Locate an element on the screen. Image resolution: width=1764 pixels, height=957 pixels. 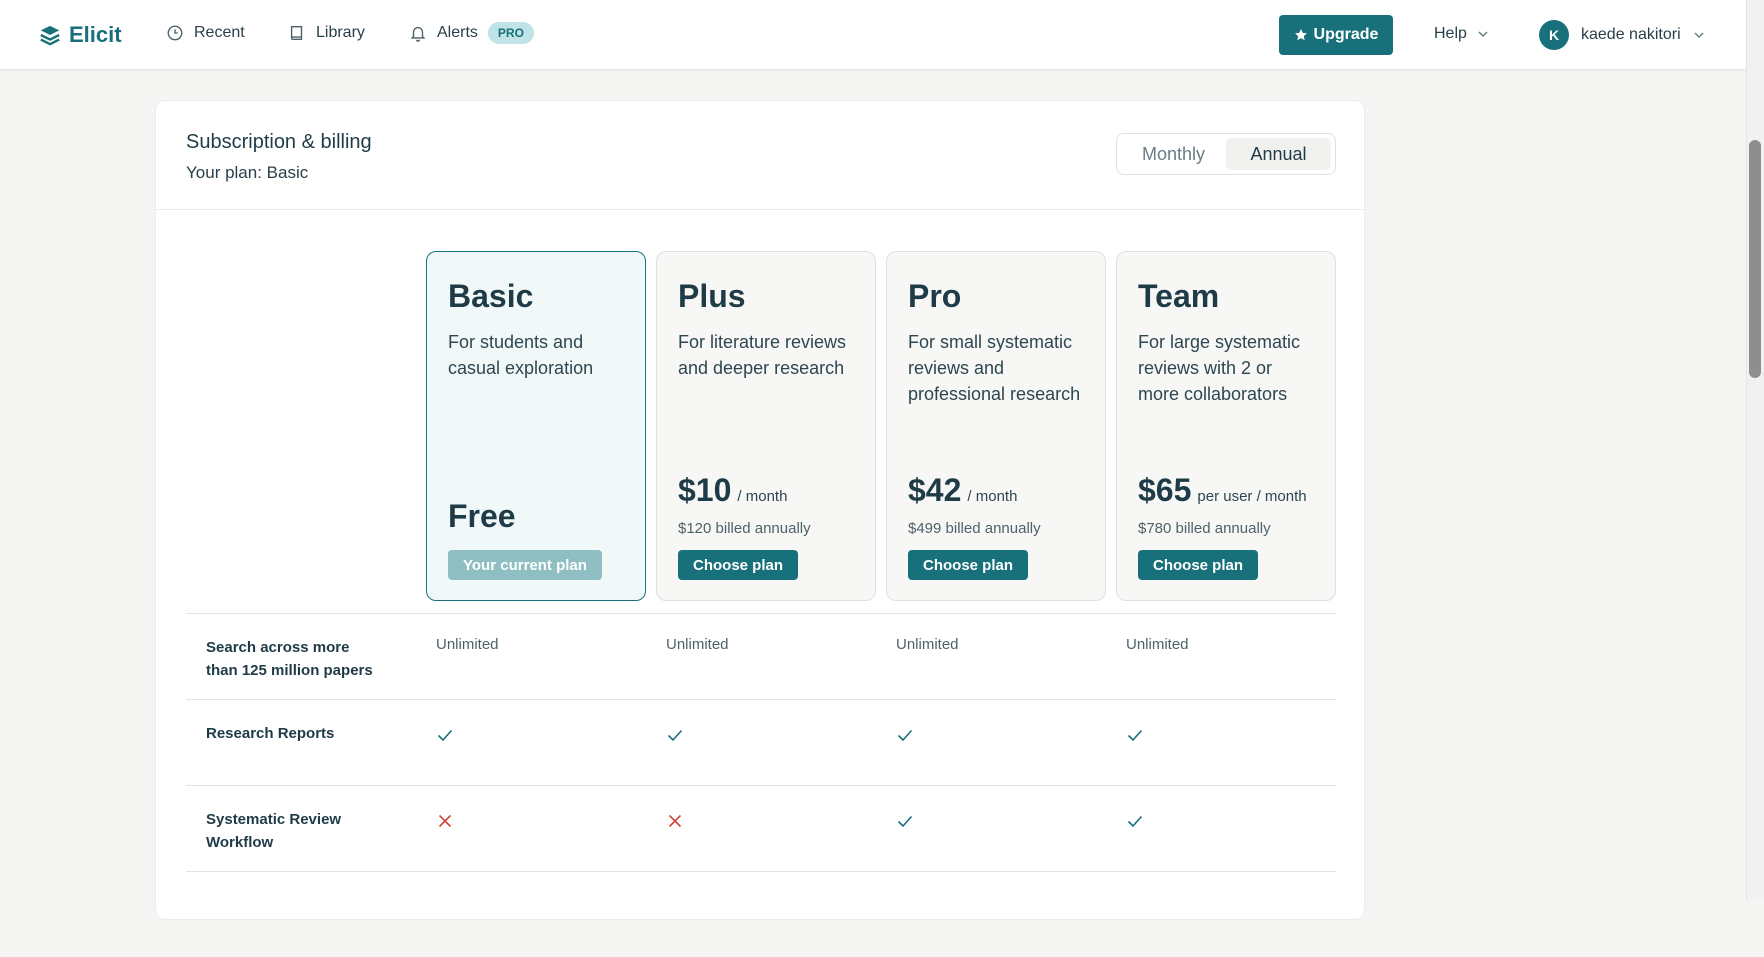
plan-description: For students and casual exploration is located at coordinates (521, 355).